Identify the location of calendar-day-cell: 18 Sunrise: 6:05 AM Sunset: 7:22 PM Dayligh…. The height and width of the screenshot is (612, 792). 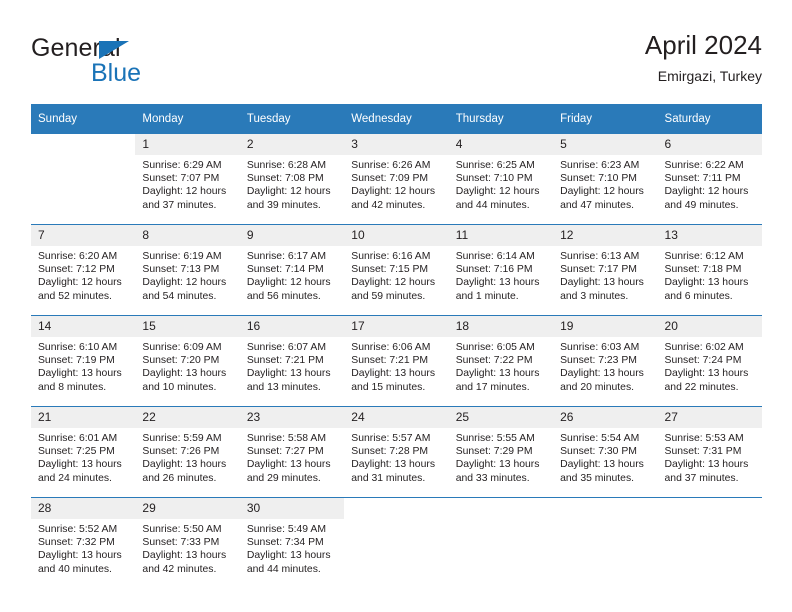
(501, 361).